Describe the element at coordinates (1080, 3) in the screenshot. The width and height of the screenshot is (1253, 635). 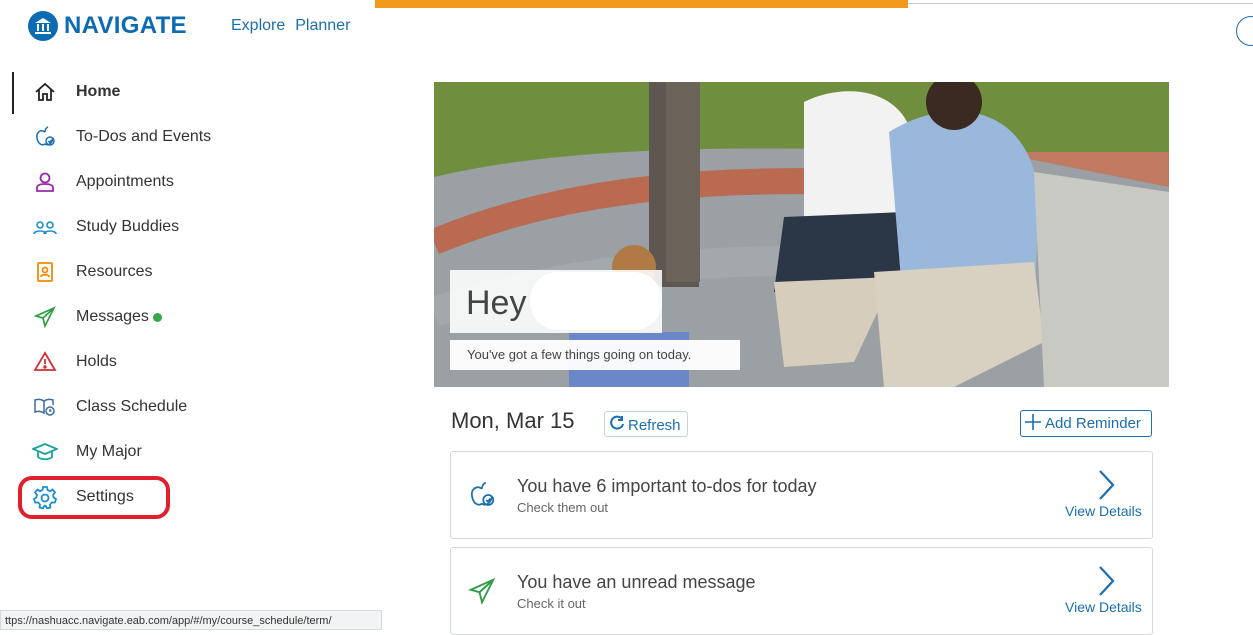
I see `top-divider` at that location.